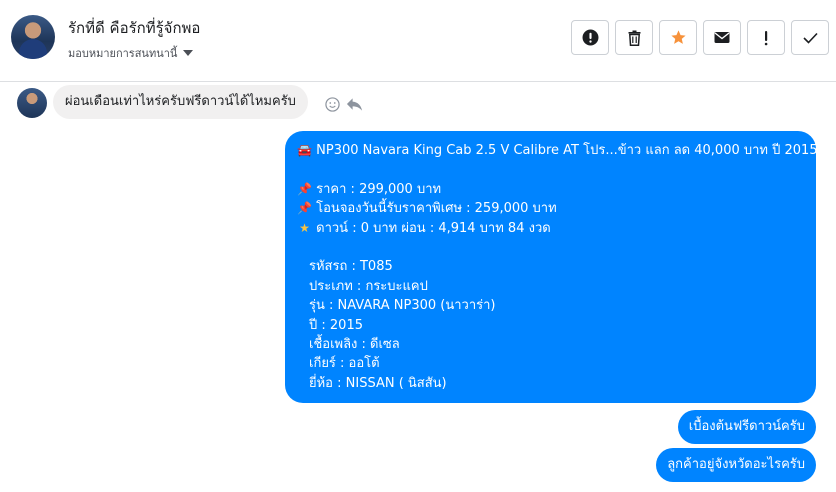  Describe the element at coordinates (32, 103) in the screenshot. I see `sender-avatar` at that location.